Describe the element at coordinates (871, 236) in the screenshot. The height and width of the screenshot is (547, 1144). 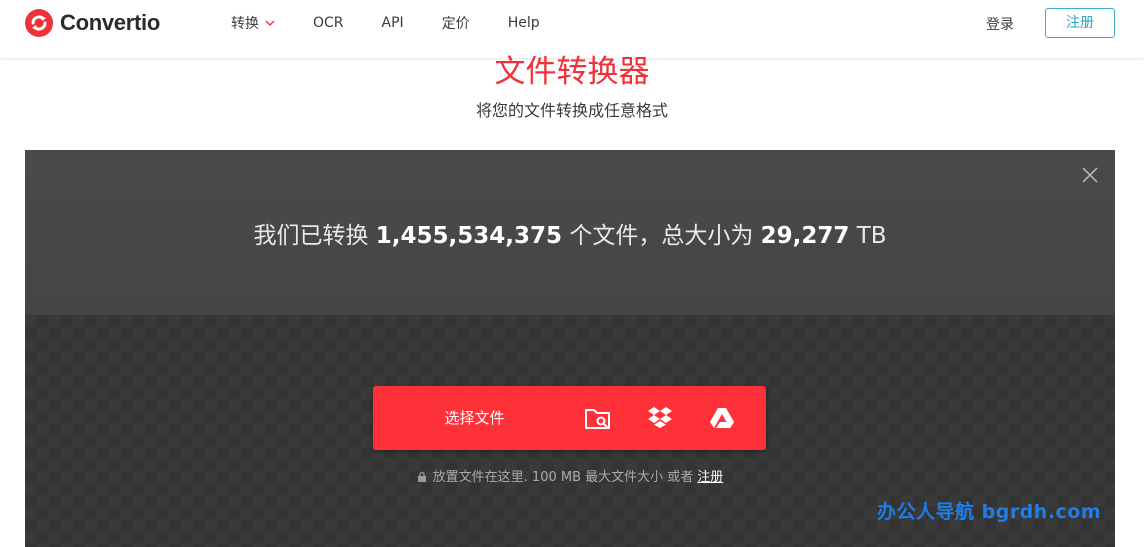
I see `size-unit: TB` at that location.